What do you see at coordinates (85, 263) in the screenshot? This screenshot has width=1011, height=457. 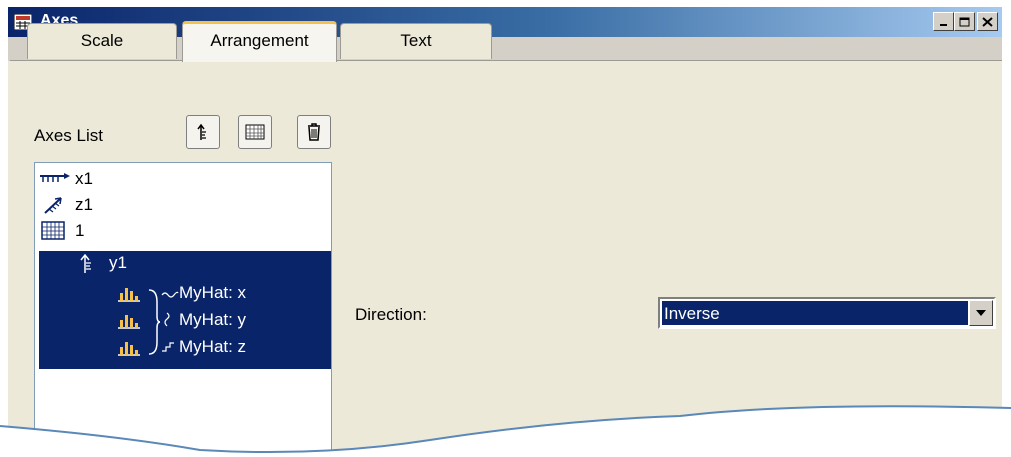 I see `y-axis-icon` at bounding box center [85, 263].